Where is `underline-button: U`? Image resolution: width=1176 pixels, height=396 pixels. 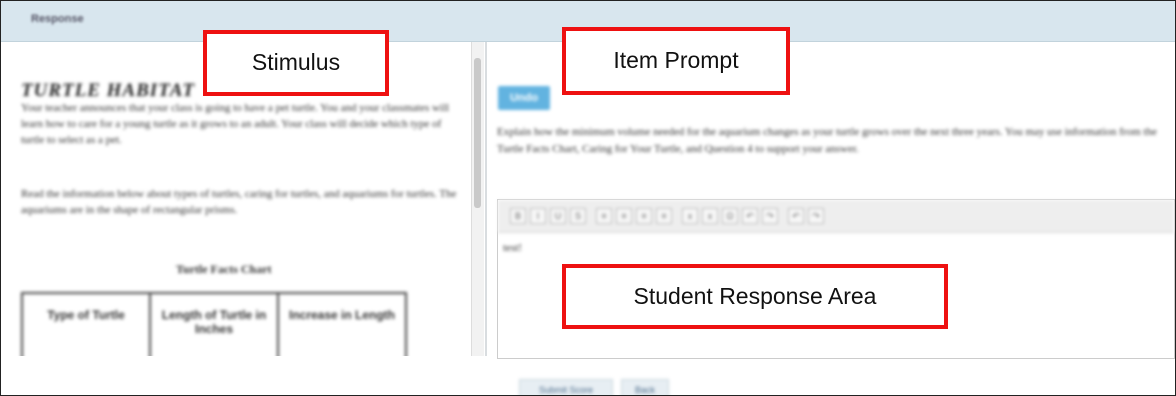 underline-button: U is located at coordinates (558, 216).